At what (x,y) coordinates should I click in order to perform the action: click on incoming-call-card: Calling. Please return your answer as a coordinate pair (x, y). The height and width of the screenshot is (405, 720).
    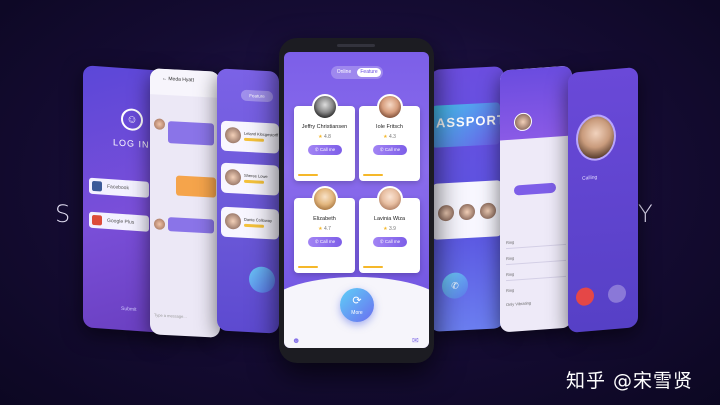
    Looking at the image, I should click on (603, 200).